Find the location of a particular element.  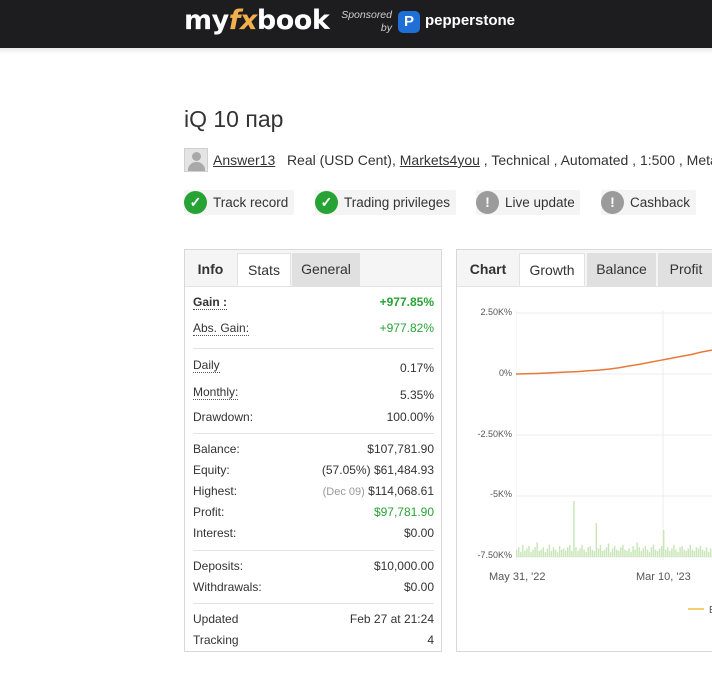

gain-label: Gain : is located at coordinates (210, 302).